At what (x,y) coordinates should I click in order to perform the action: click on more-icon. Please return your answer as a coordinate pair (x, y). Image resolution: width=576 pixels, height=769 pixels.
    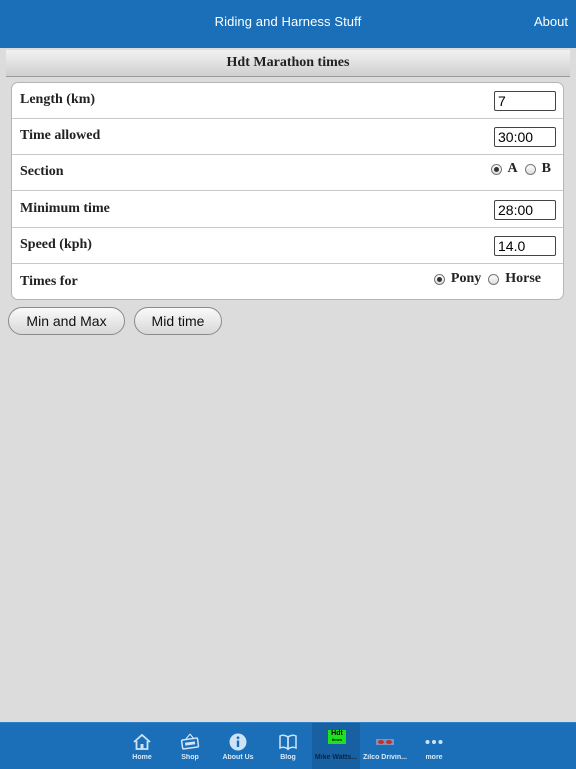
    Looking at the image, I should click on (434, 742).